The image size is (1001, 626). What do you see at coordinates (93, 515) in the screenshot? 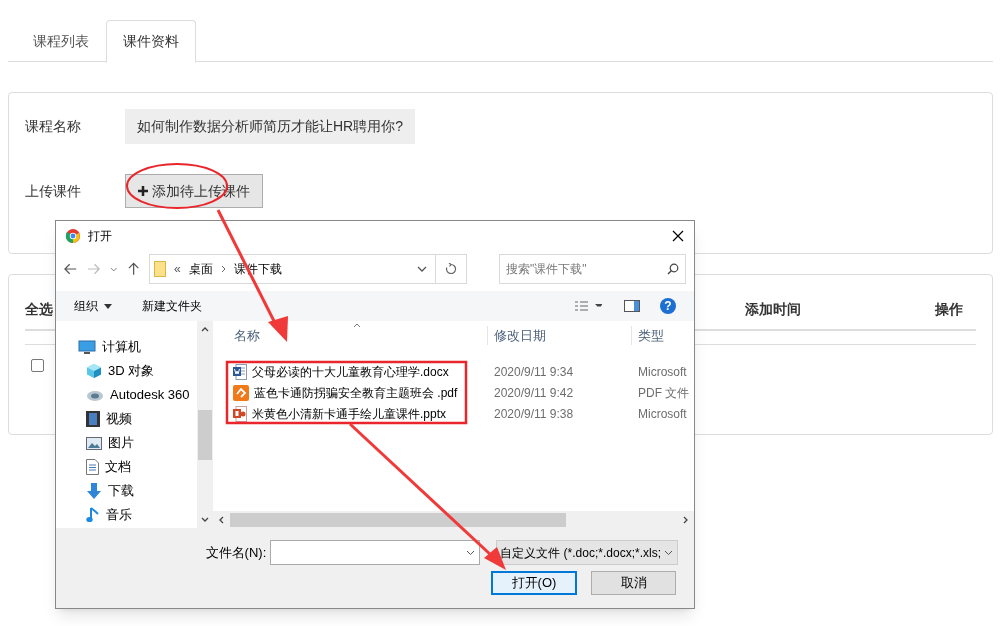
I see `music-note-icon` at bounding box center [93, 515].